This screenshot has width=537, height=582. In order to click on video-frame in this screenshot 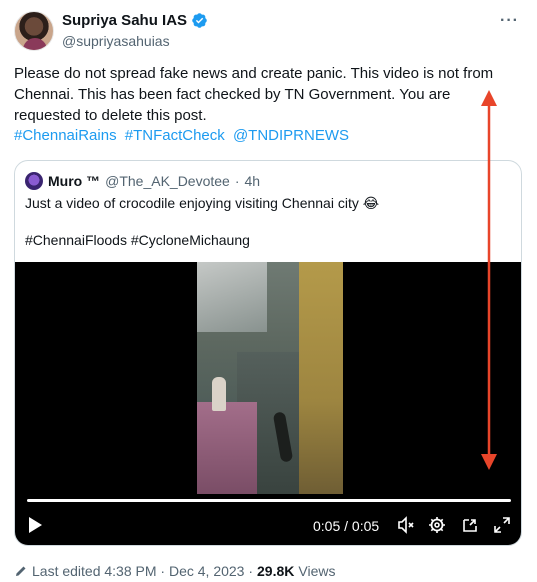, I will do `click(270, 378)`.